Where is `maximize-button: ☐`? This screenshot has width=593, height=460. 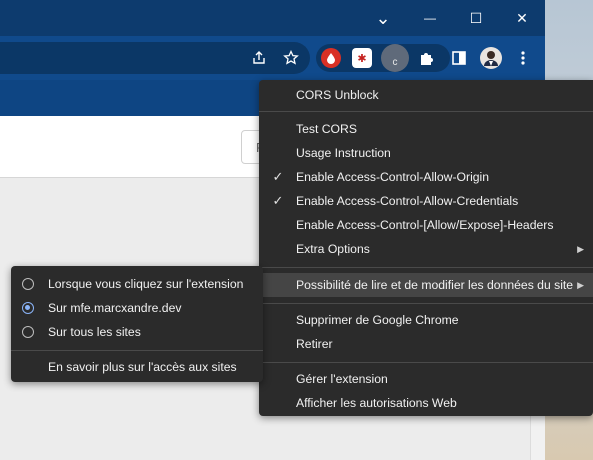 maximize-button: ☐ is located at coordinates (476, 18).